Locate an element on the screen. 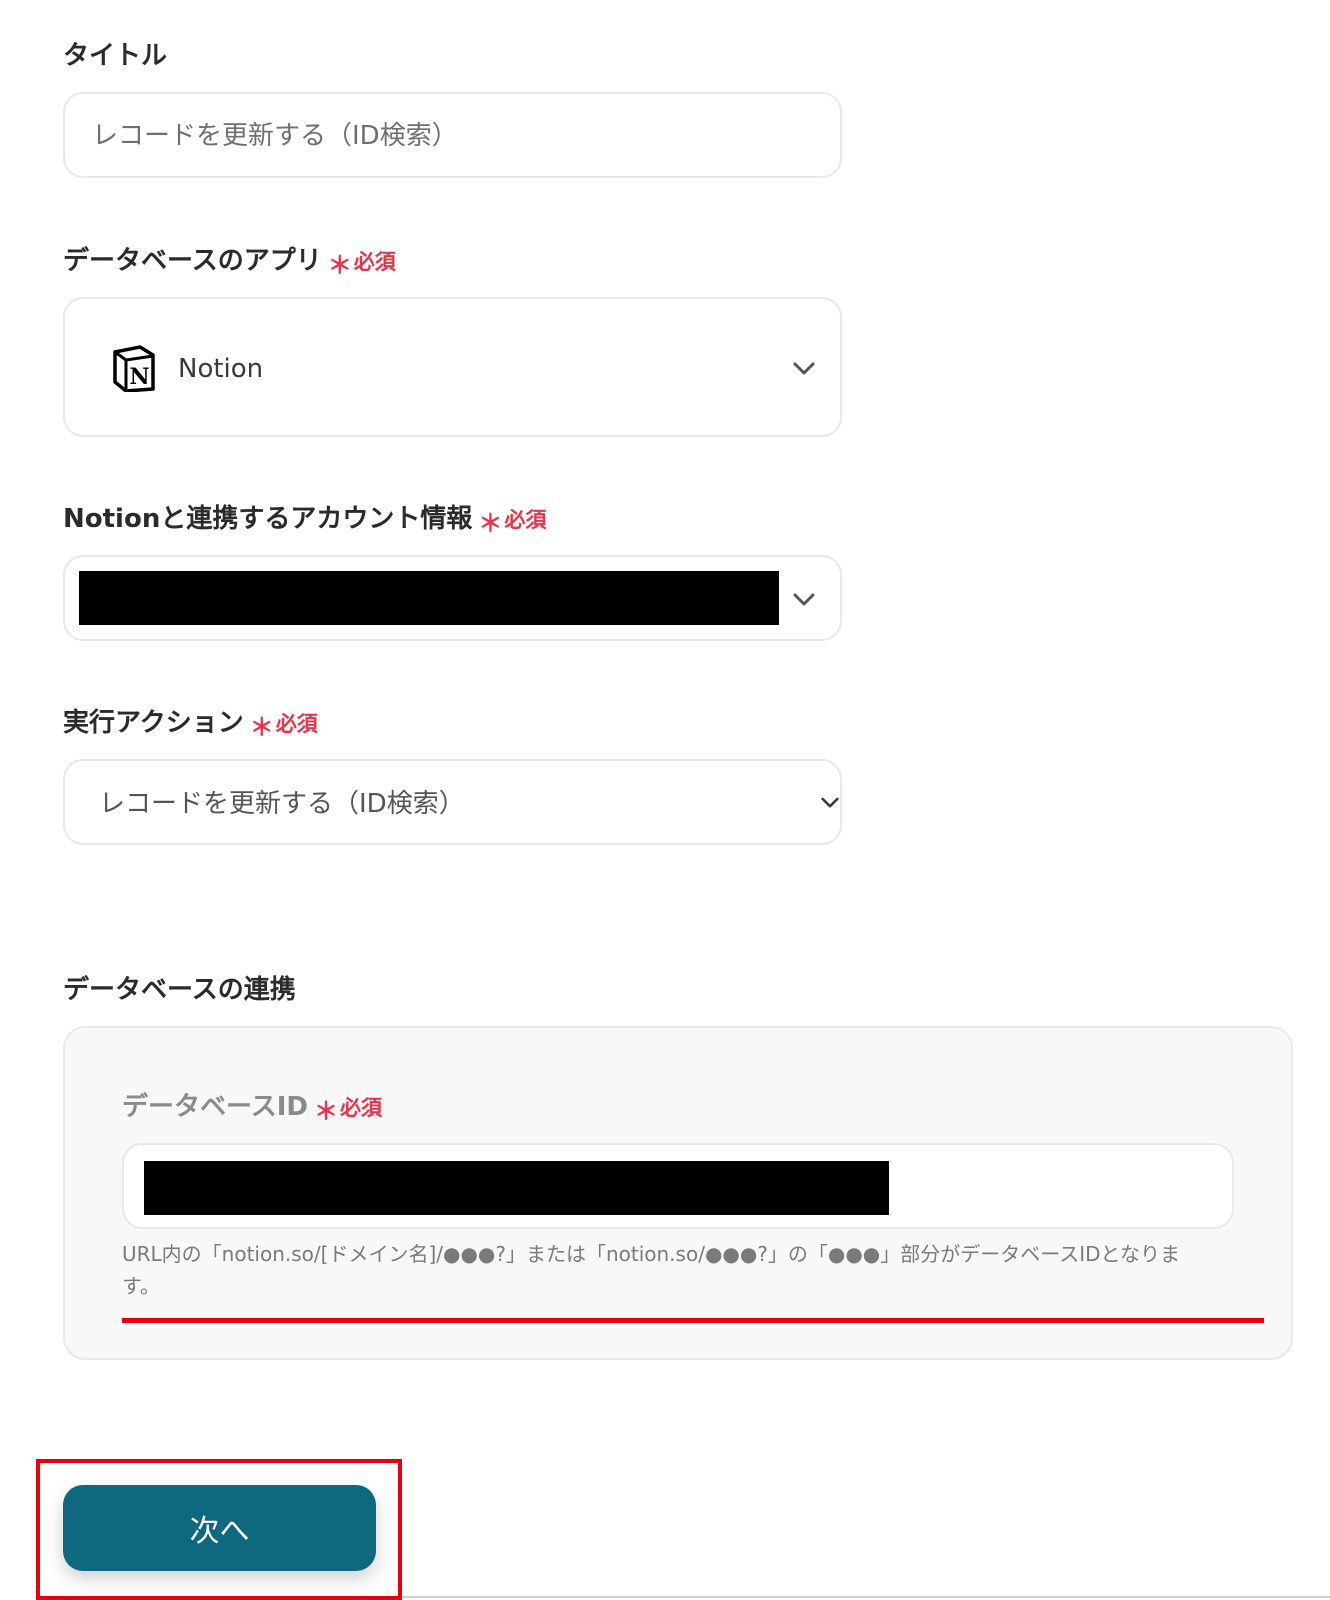 Image resolution: width=1330 pixels, height=1600 pixels. redacted-database-id is located at coordinates (516, 1188).